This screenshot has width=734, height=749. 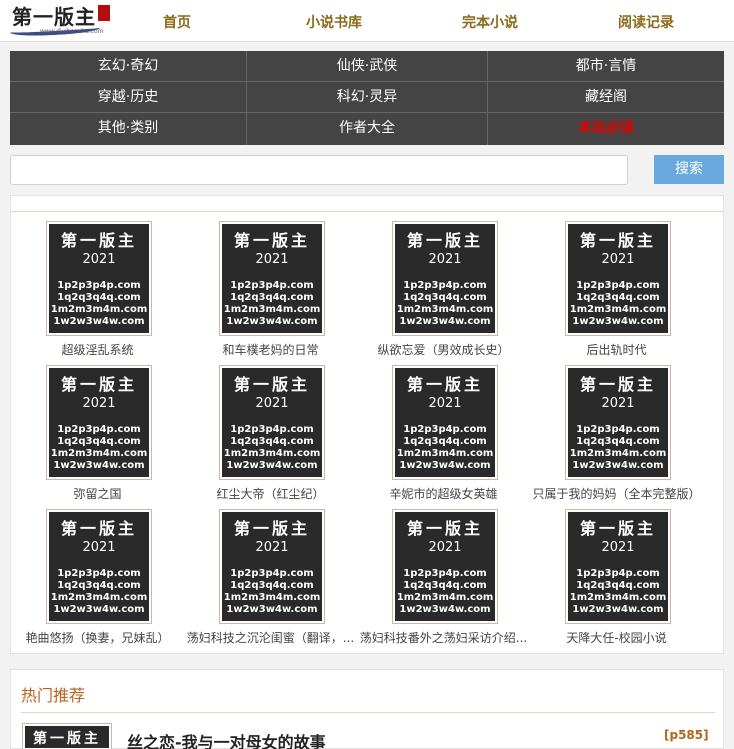 I want to click on book-title: 只属于我的妈妈（全本完整版）, so click(x=616, y=493).